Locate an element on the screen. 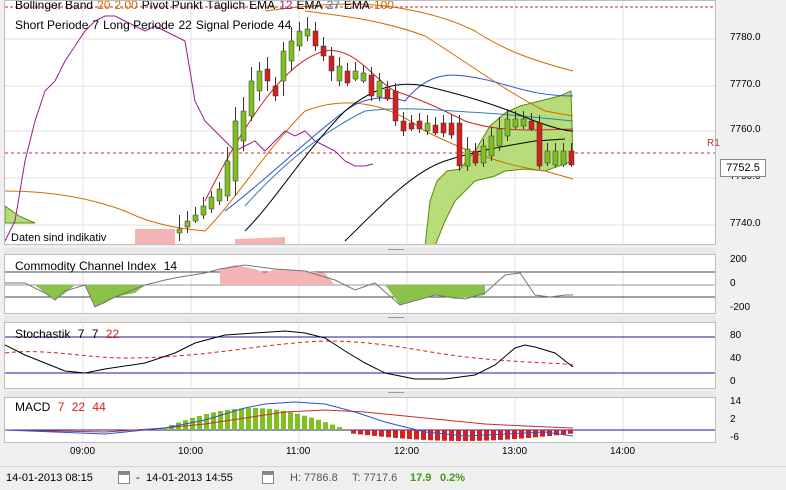 This screenshot has width=786, height=490. legend2-item: 44 is located at coordinates (284, 25).